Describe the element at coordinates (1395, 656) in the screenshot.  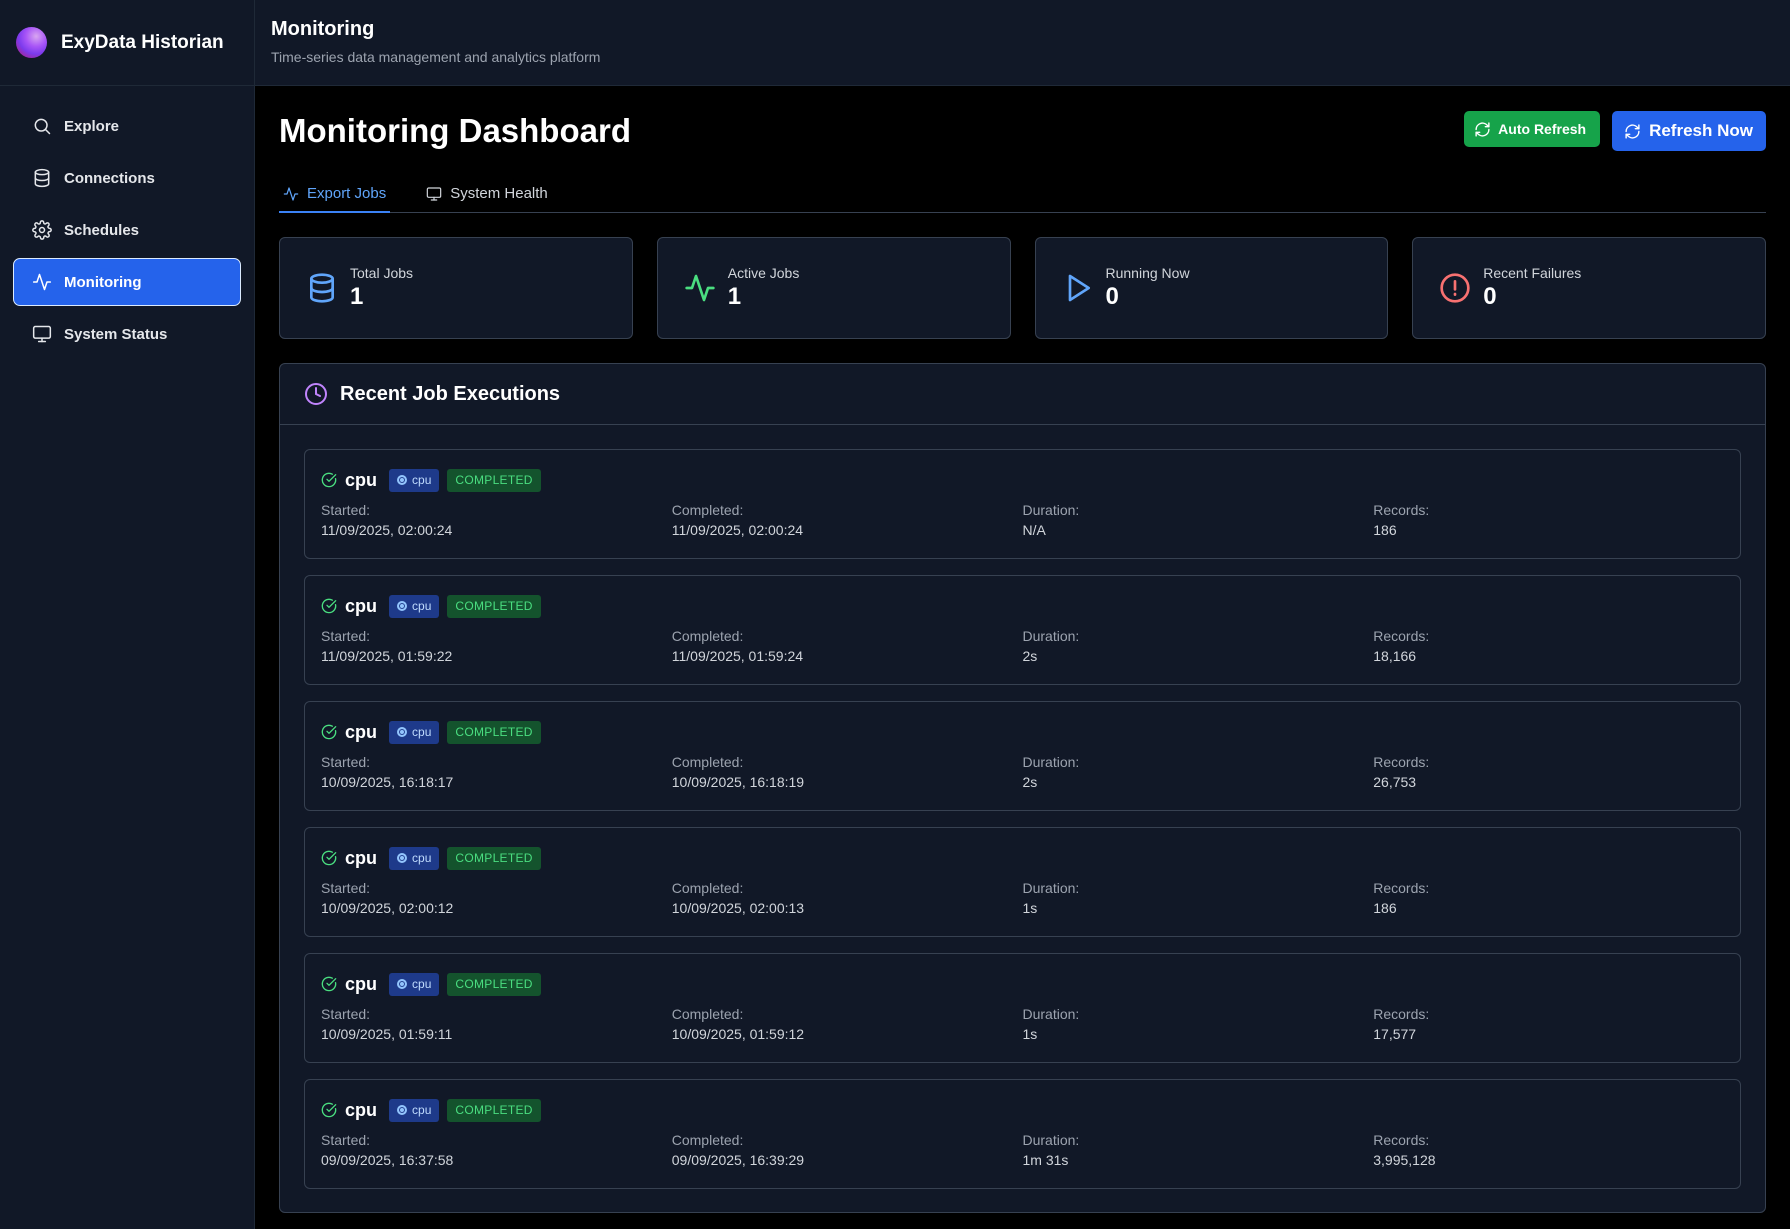
I see `records-value: 18,166` at that location.